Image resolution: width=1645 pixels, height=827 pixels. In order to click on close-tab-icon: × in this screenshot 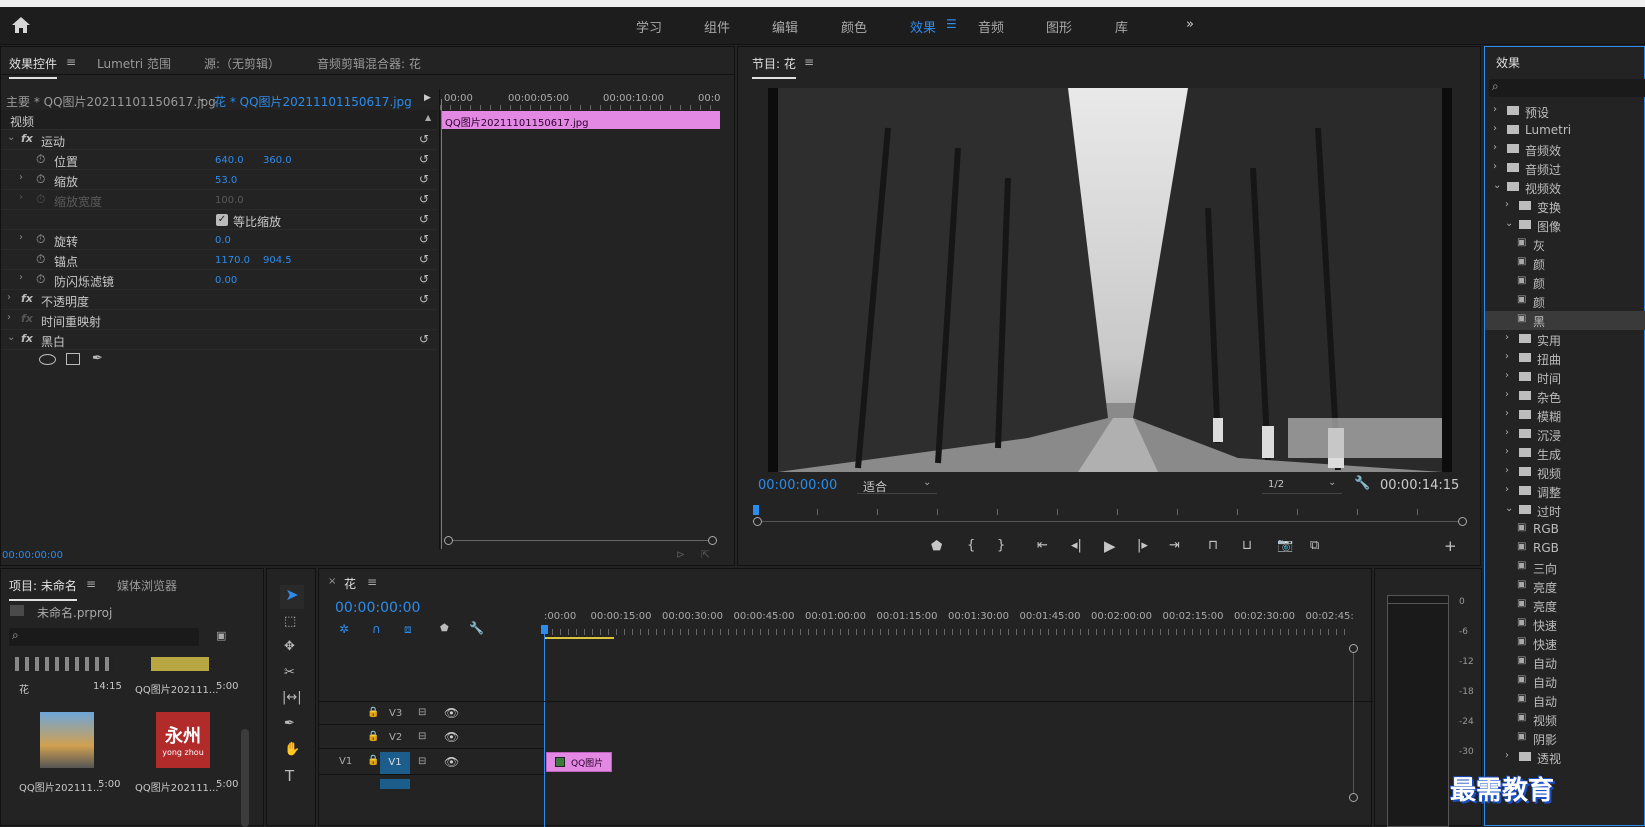, I will do `click(332, 581)`.